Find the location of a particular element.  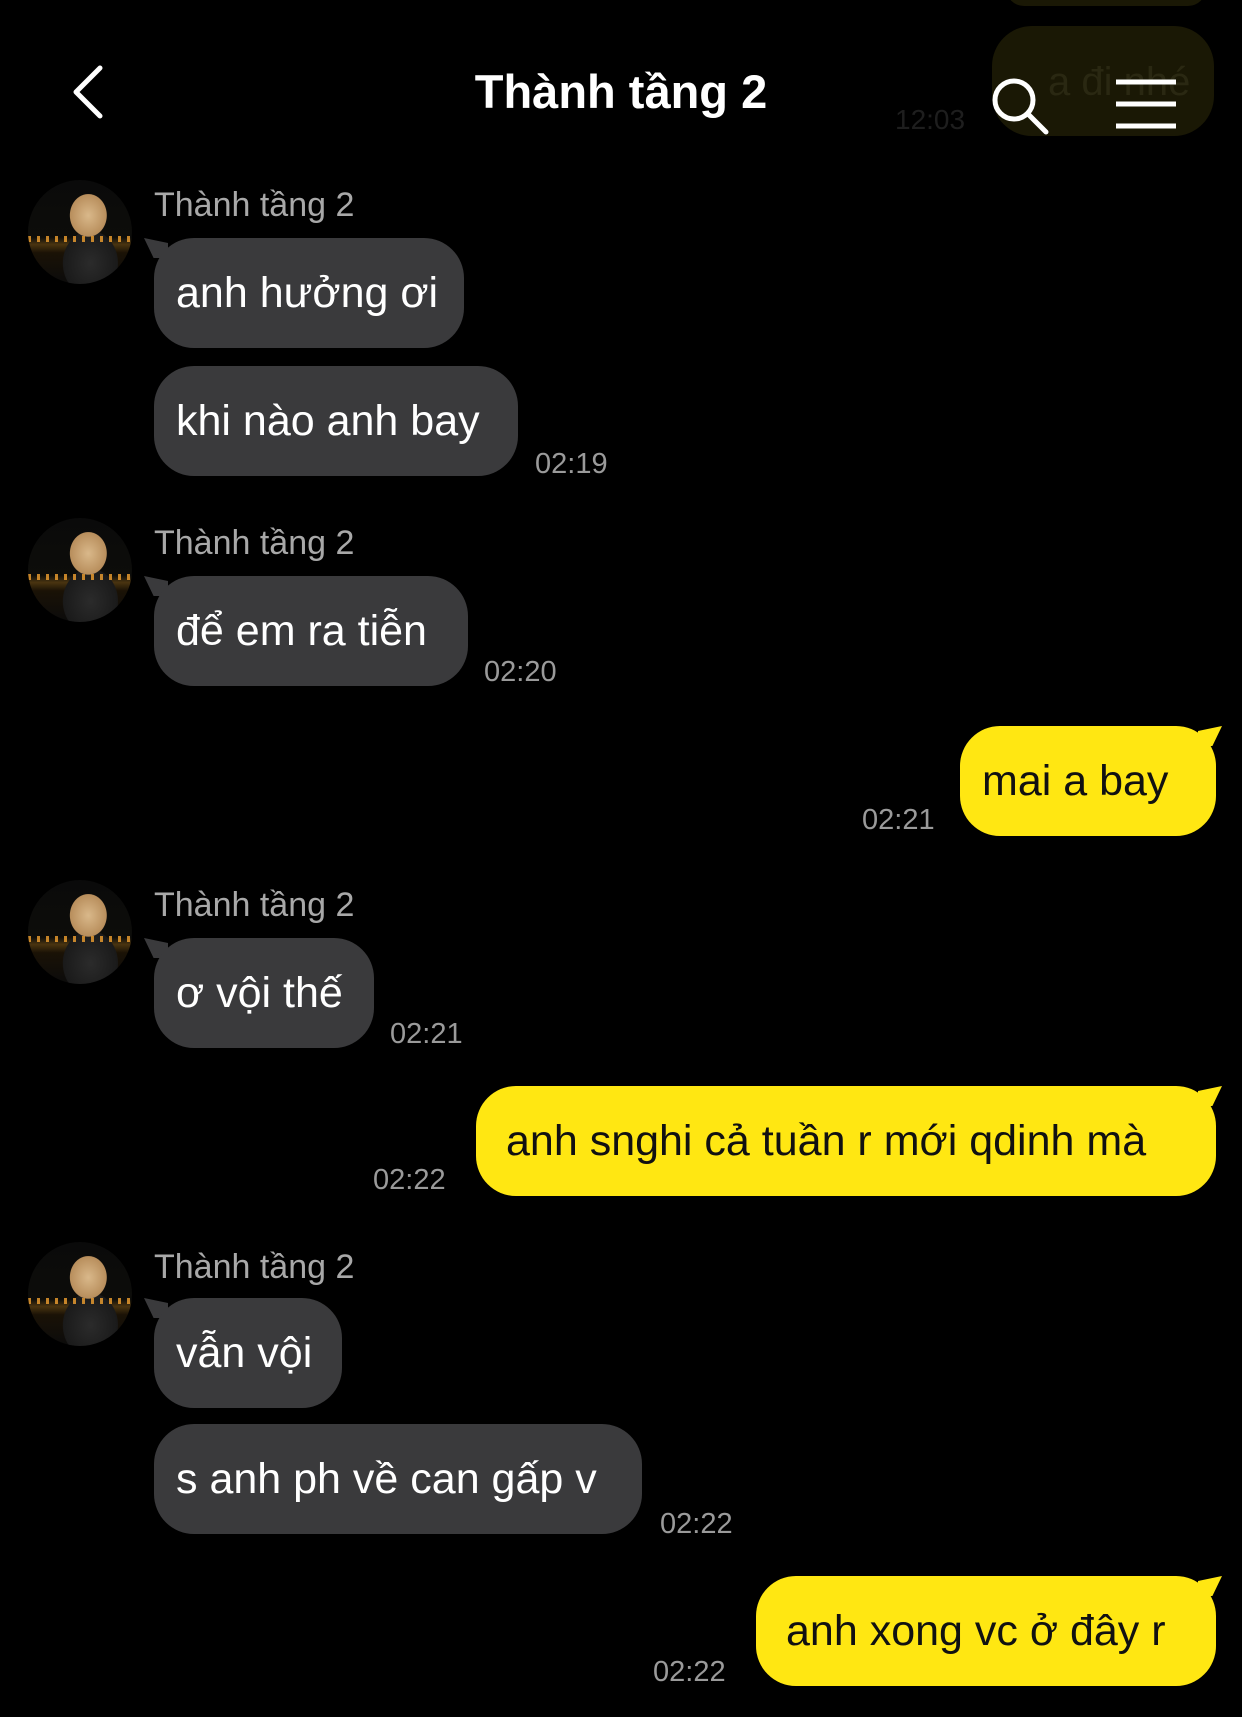

message-timestamp: 02:19 is located at coordinates (571, 464).